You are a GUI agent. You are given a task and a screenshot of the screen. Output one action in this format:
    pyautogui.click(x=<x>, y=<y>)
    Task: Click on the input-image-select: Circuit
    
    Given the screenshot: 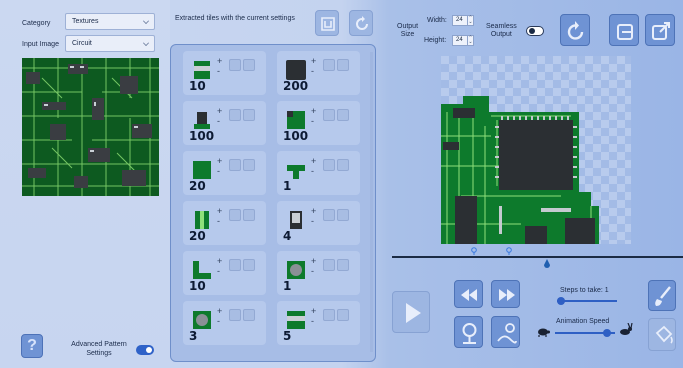 What is the action you would take?
    pyautogui.click(x=110, y=43)
    